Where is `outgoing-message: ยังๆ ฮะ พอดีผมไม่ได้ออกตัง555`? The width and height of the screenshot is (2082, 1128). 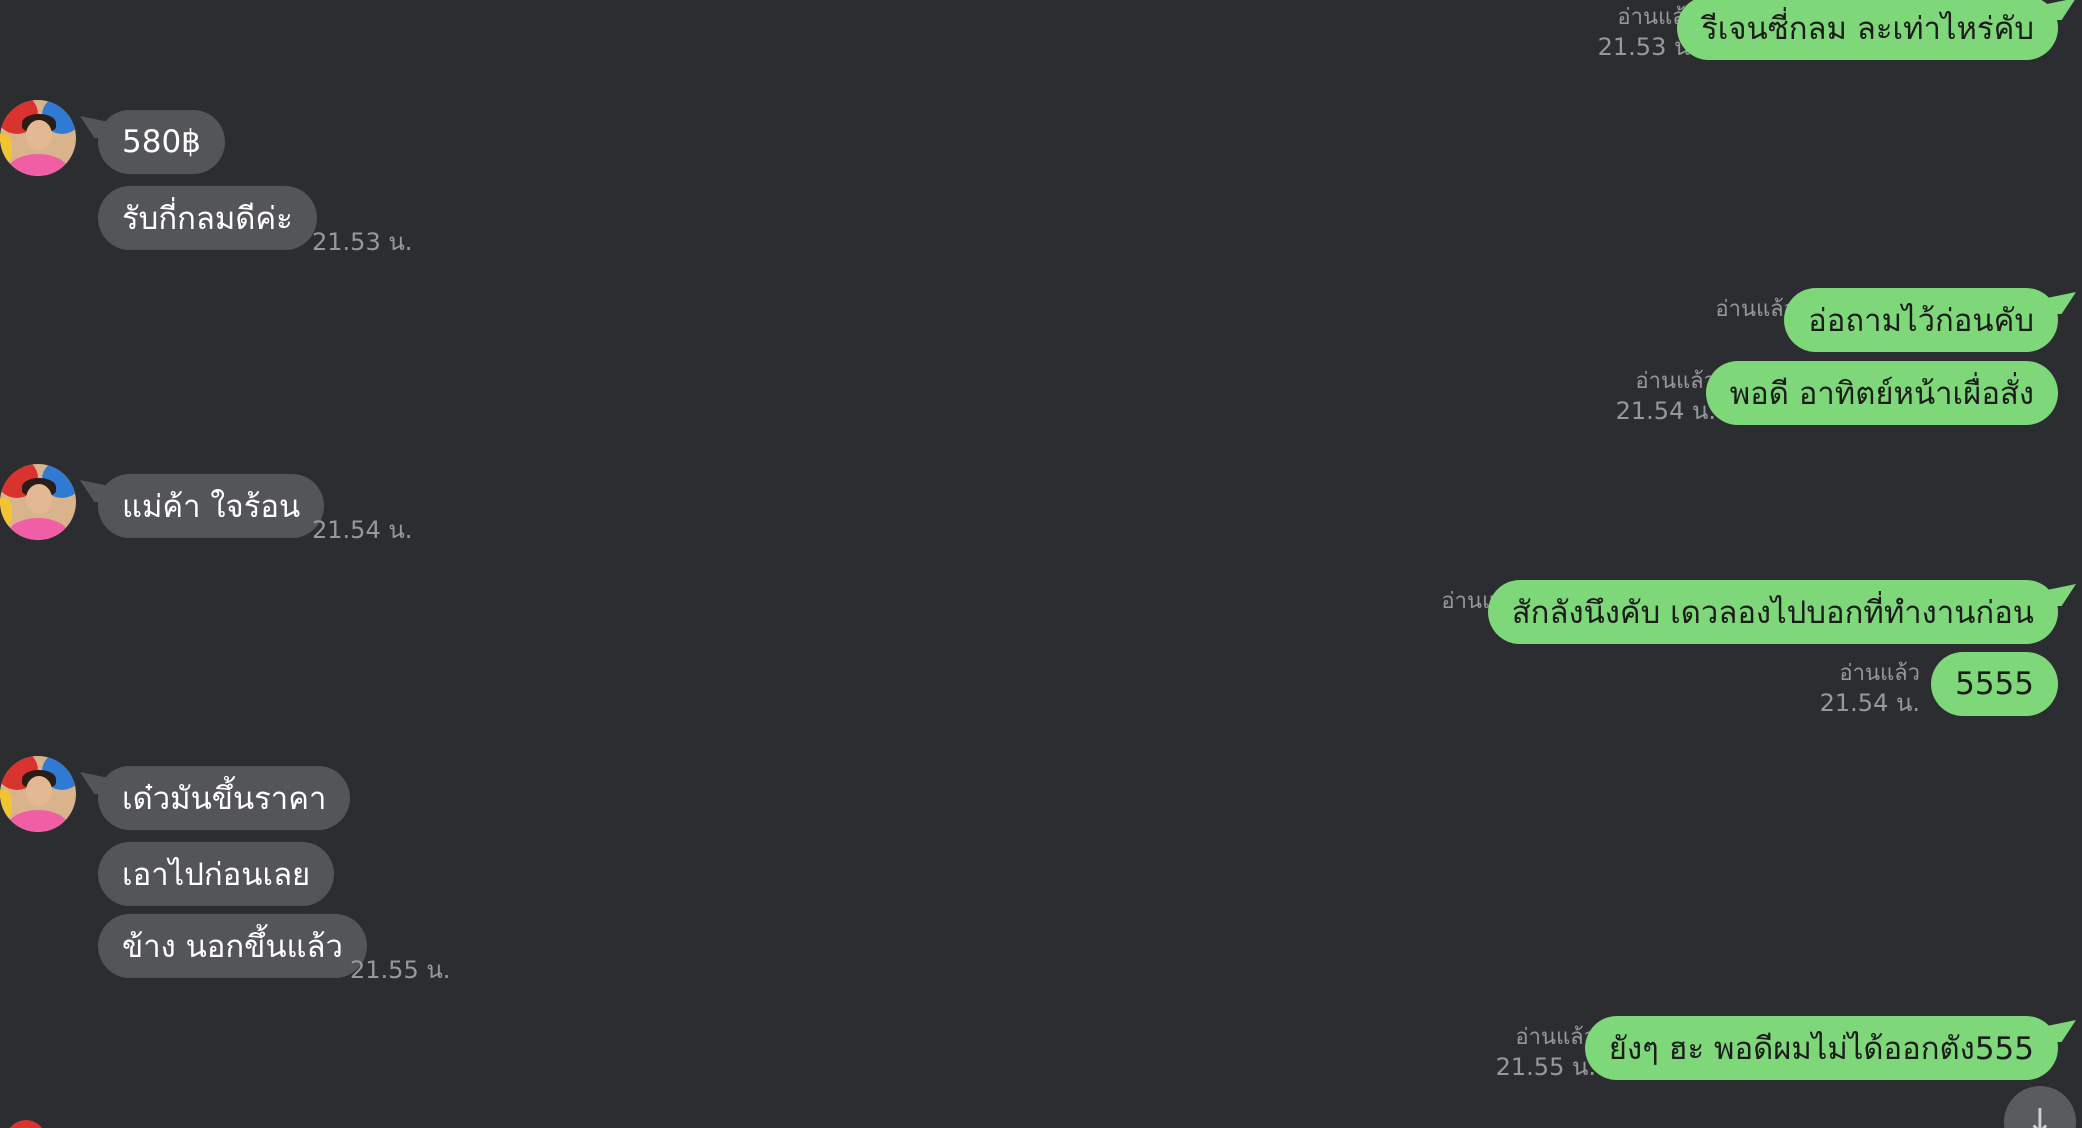 outgoing-message: ยังๆ ฮะ พอดีผมไม่ได้ออกตัง555 is located at coordinates (1821, 1048).